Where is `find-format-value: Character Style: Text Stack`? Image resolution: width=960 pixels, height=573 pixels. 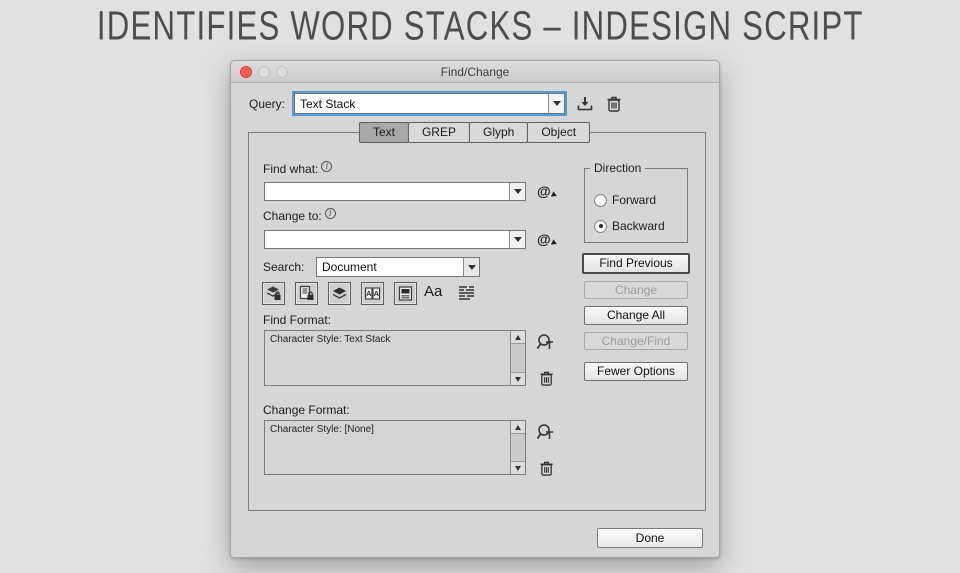
find-format-value: Character Style: Text Stack is located at coordinates (330, 339).